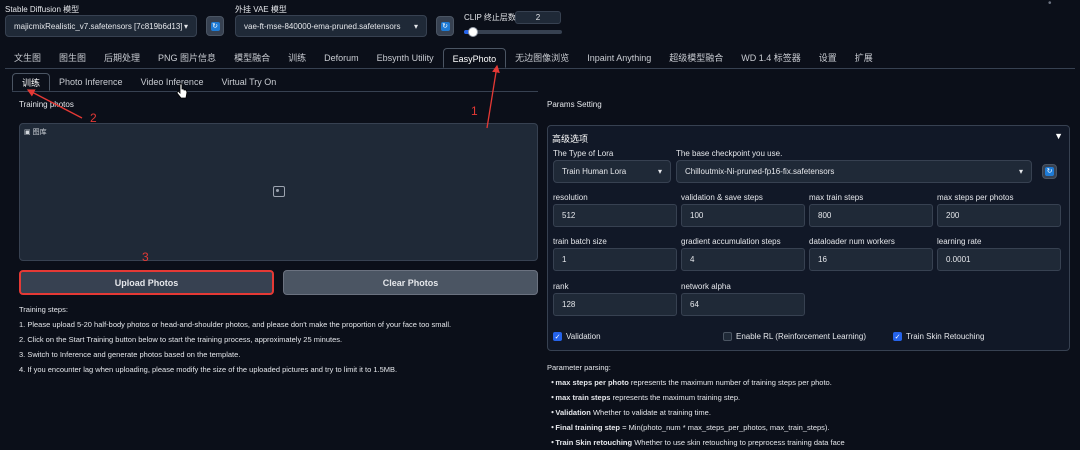  What do you see at coordinates (182, 91) in the screenshot?
I see `mouse-cursor-icon` at bounding box center [182, 91].